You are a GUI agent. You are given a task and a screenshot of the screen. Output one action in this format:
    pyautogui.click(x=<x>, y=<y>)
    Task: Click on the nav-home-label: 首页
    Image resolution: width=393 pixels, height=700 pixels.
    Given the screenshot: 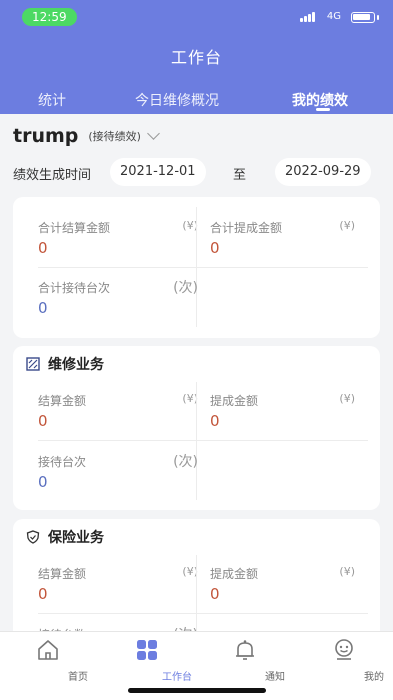 What is the action you would take?
    pyautogui.click(x=78, y=677)
    